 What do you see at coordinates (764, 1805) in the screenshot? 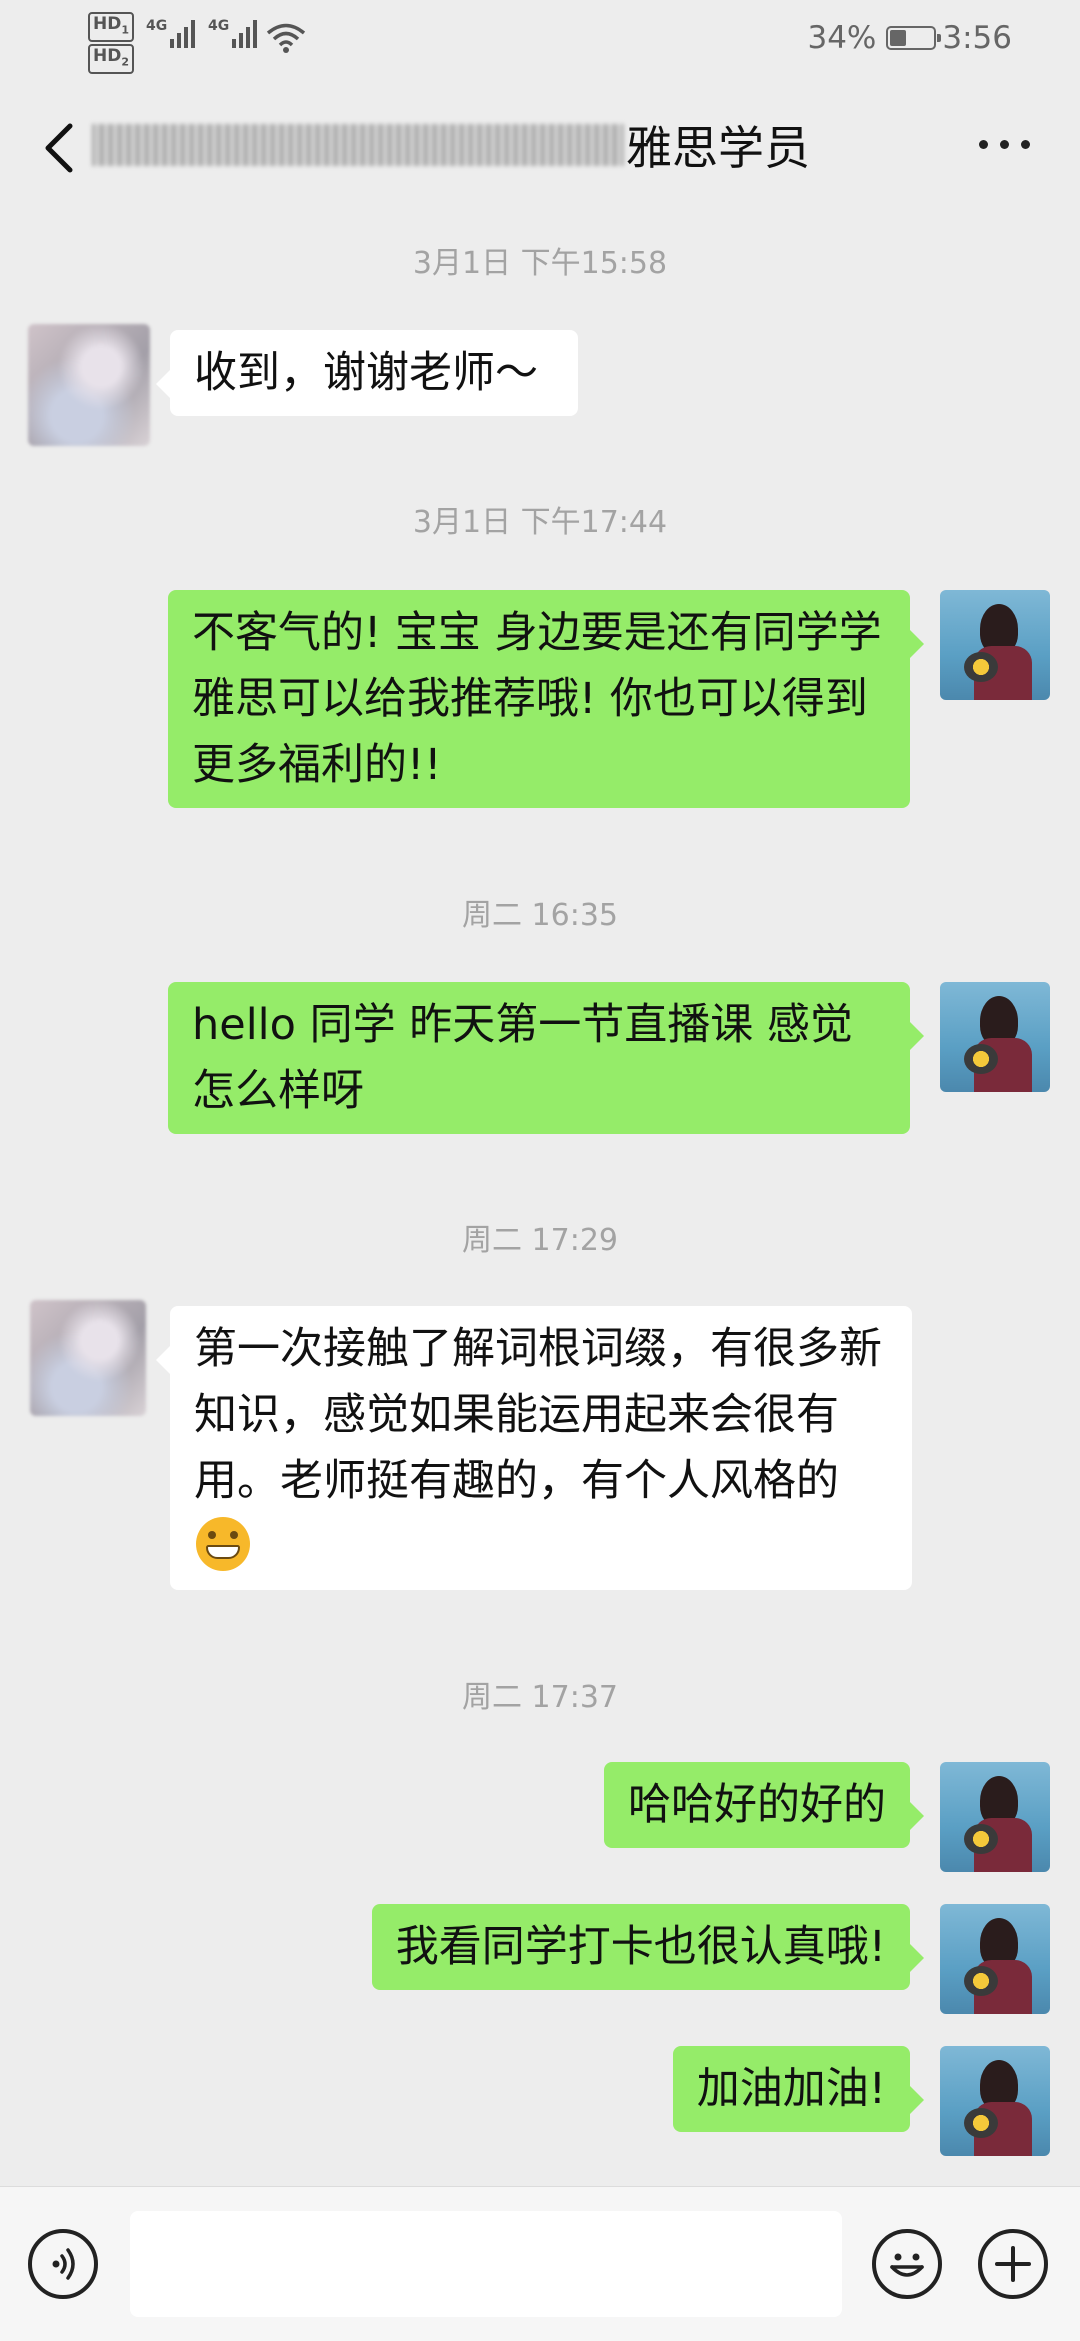
I see `message-bubble-outgoing: 哈哈好的好的` at bounding box center [764, 1805].